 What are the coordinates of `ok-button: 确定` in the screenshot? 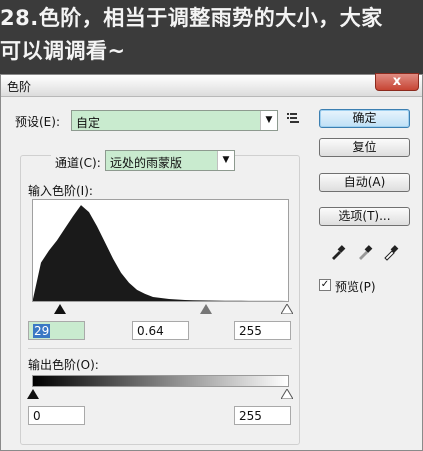 It's located at (364, 118).